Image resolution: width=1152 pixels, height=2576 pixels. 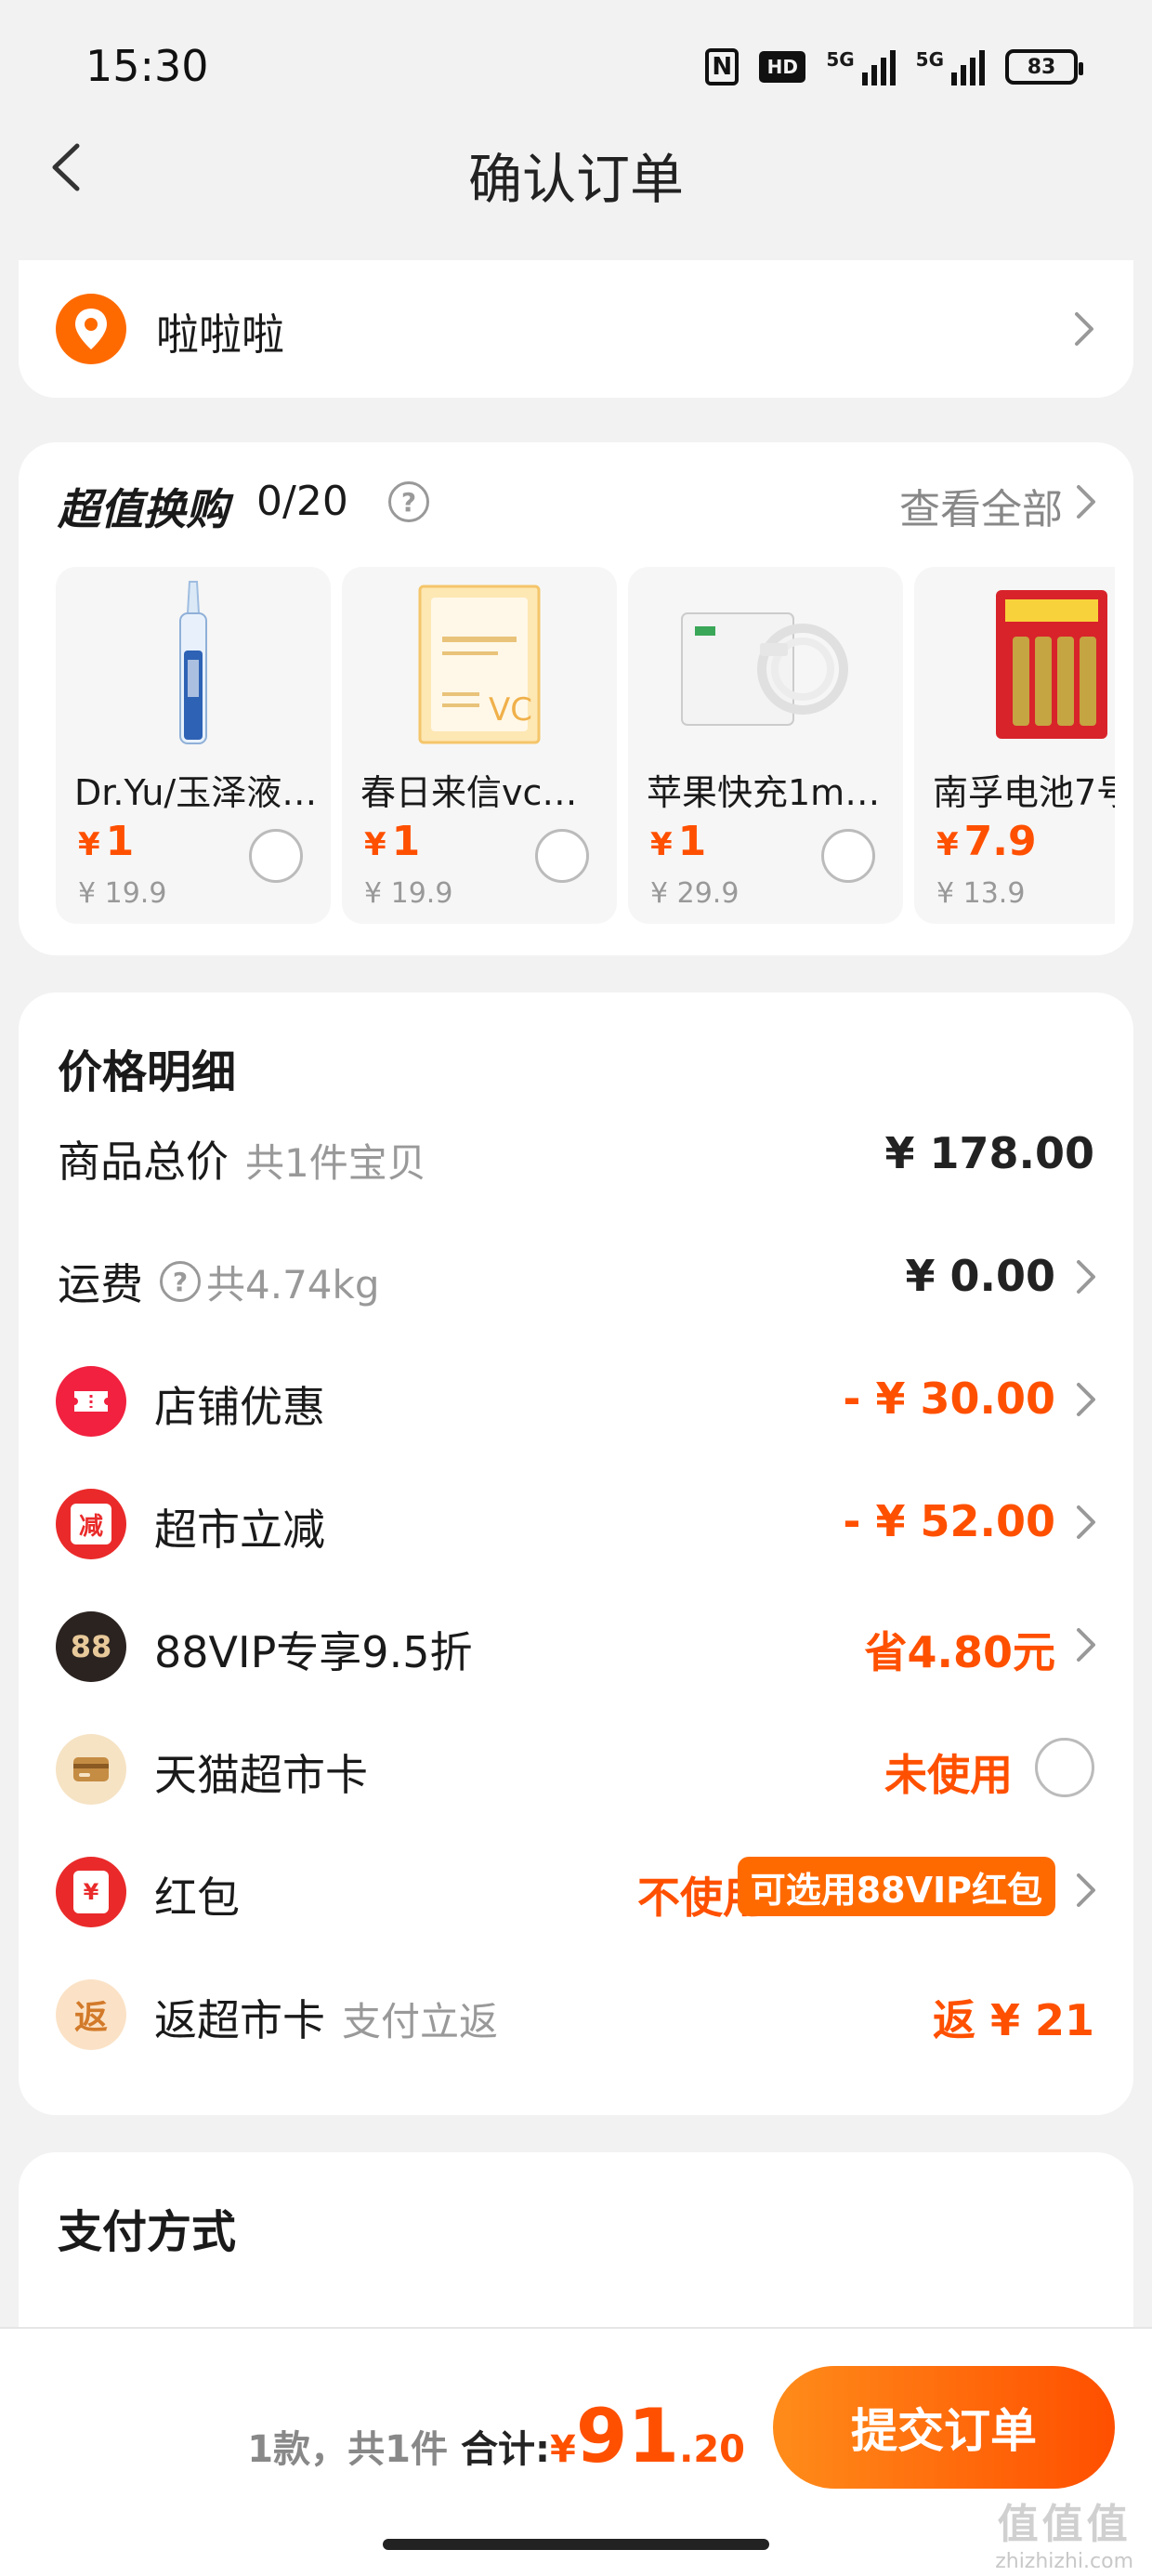 What do you see at coordinates (193, 745) in the screenshot?
I see `deal-product-item: Dr.Yu/玉泽液体面膜 ¥1 ¥ 19.9` at bounding box center [193, 745].